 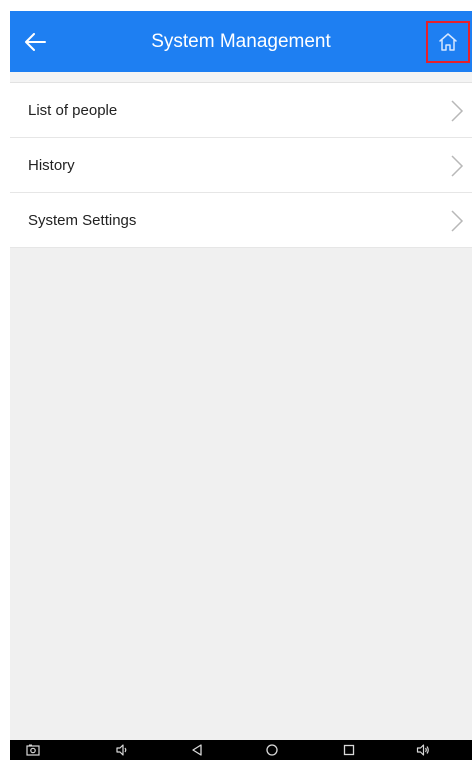 I want to click on page-title: System Management, so click(x=241, y=41).